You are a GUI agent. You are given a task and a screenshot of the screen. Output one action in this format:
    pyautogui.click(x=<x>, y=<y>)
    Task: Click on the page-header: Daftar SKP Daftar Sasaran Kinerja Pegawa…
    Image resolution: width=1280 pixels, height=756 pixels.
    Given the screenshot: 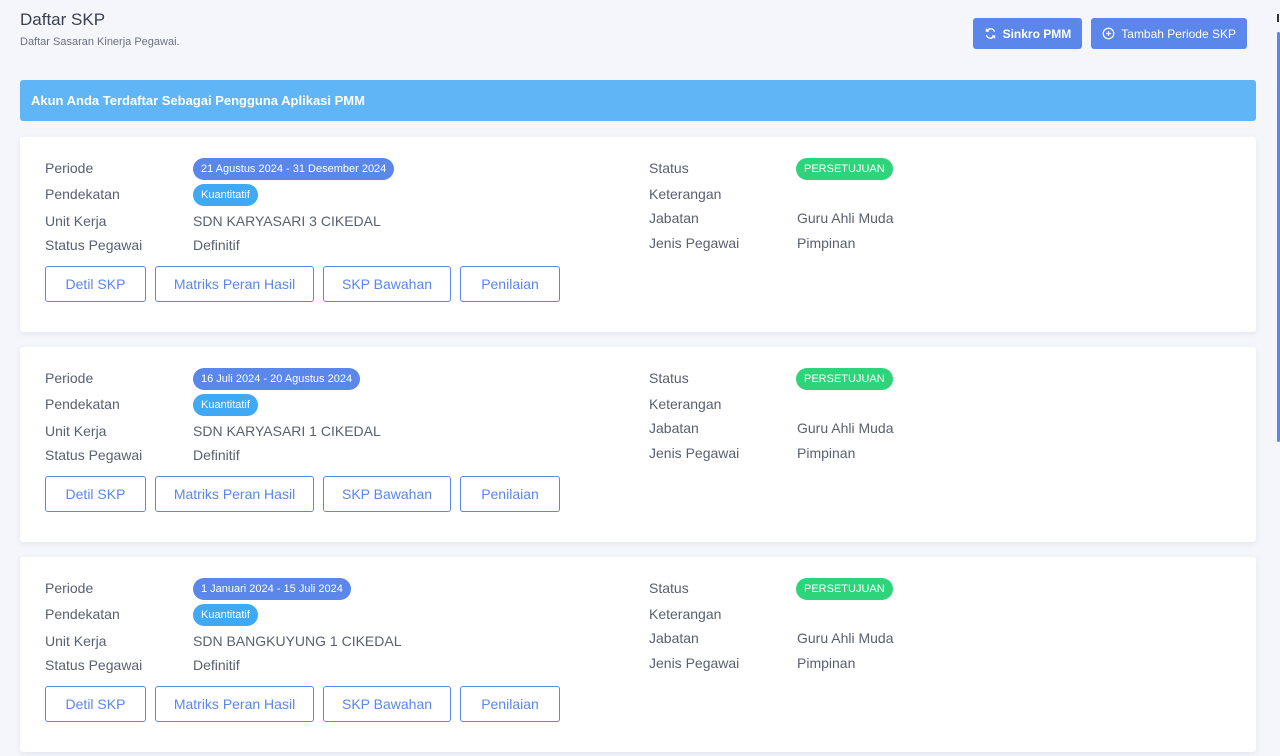 What is the action you would take?
    pyautogui.click(x=100, y=29)
    